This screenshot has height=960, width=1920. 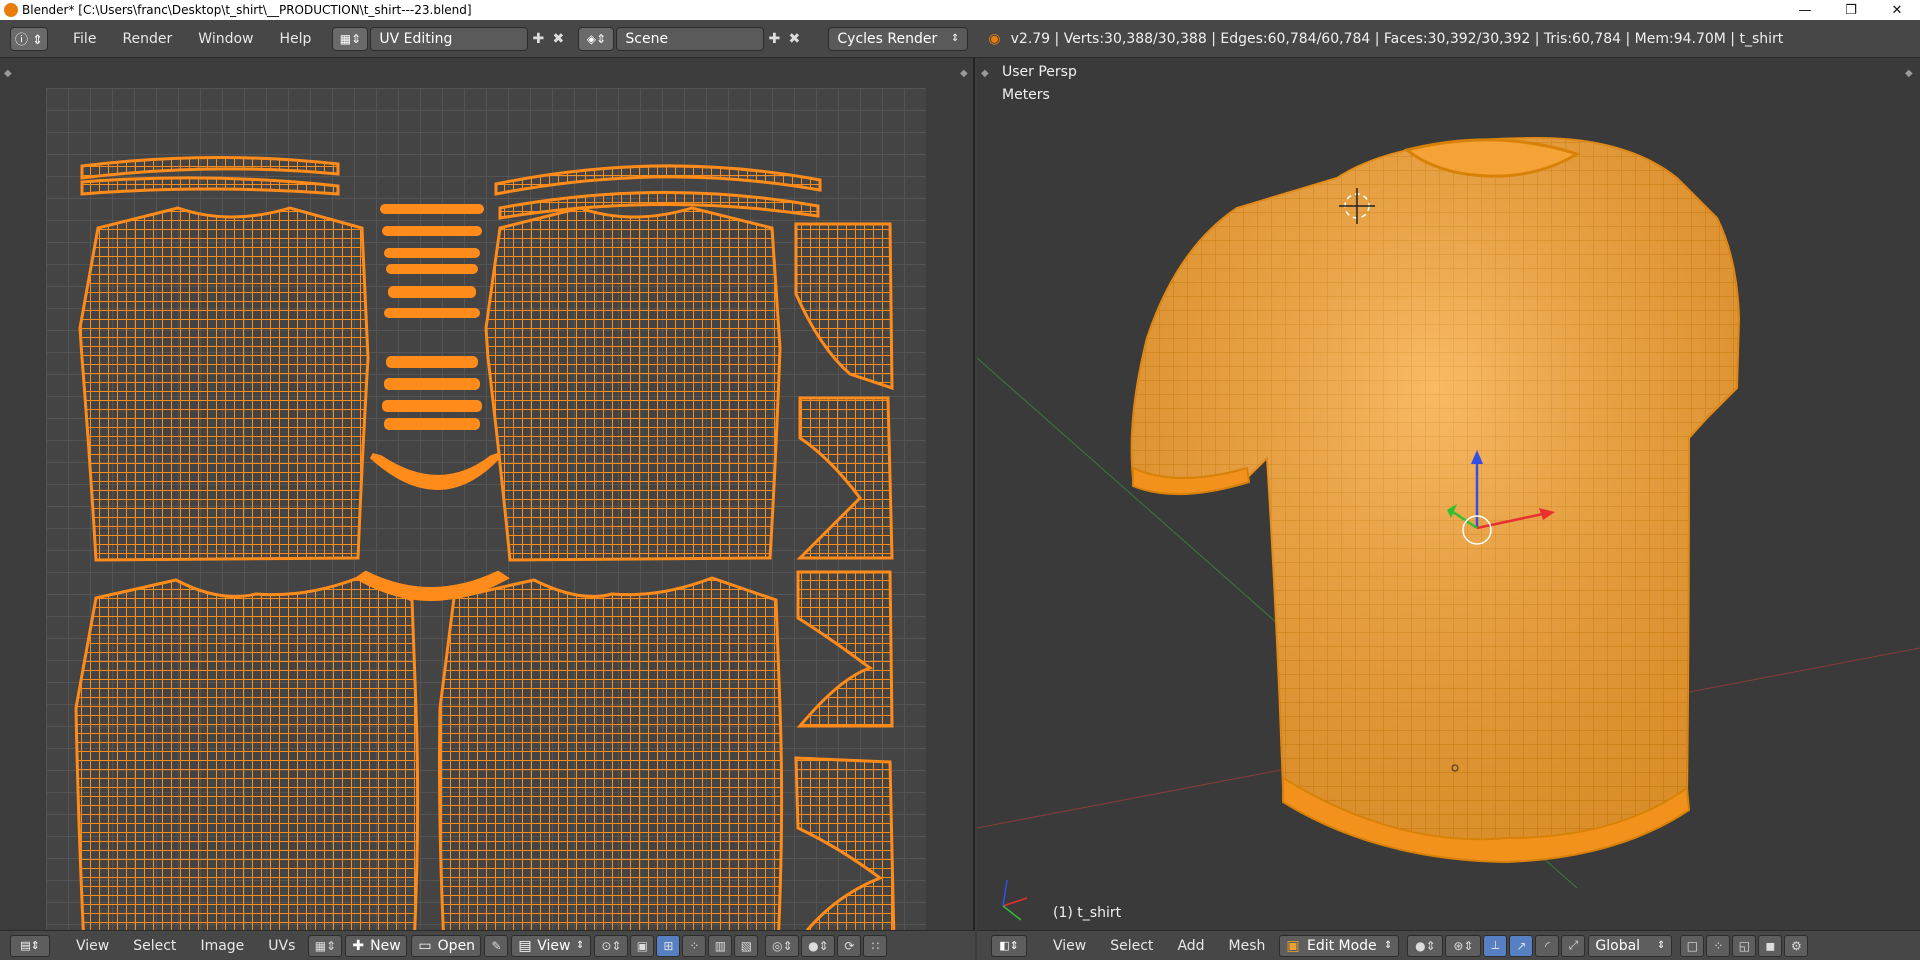 I want to click on minimize-button: —, so click(x=1805, y=10).